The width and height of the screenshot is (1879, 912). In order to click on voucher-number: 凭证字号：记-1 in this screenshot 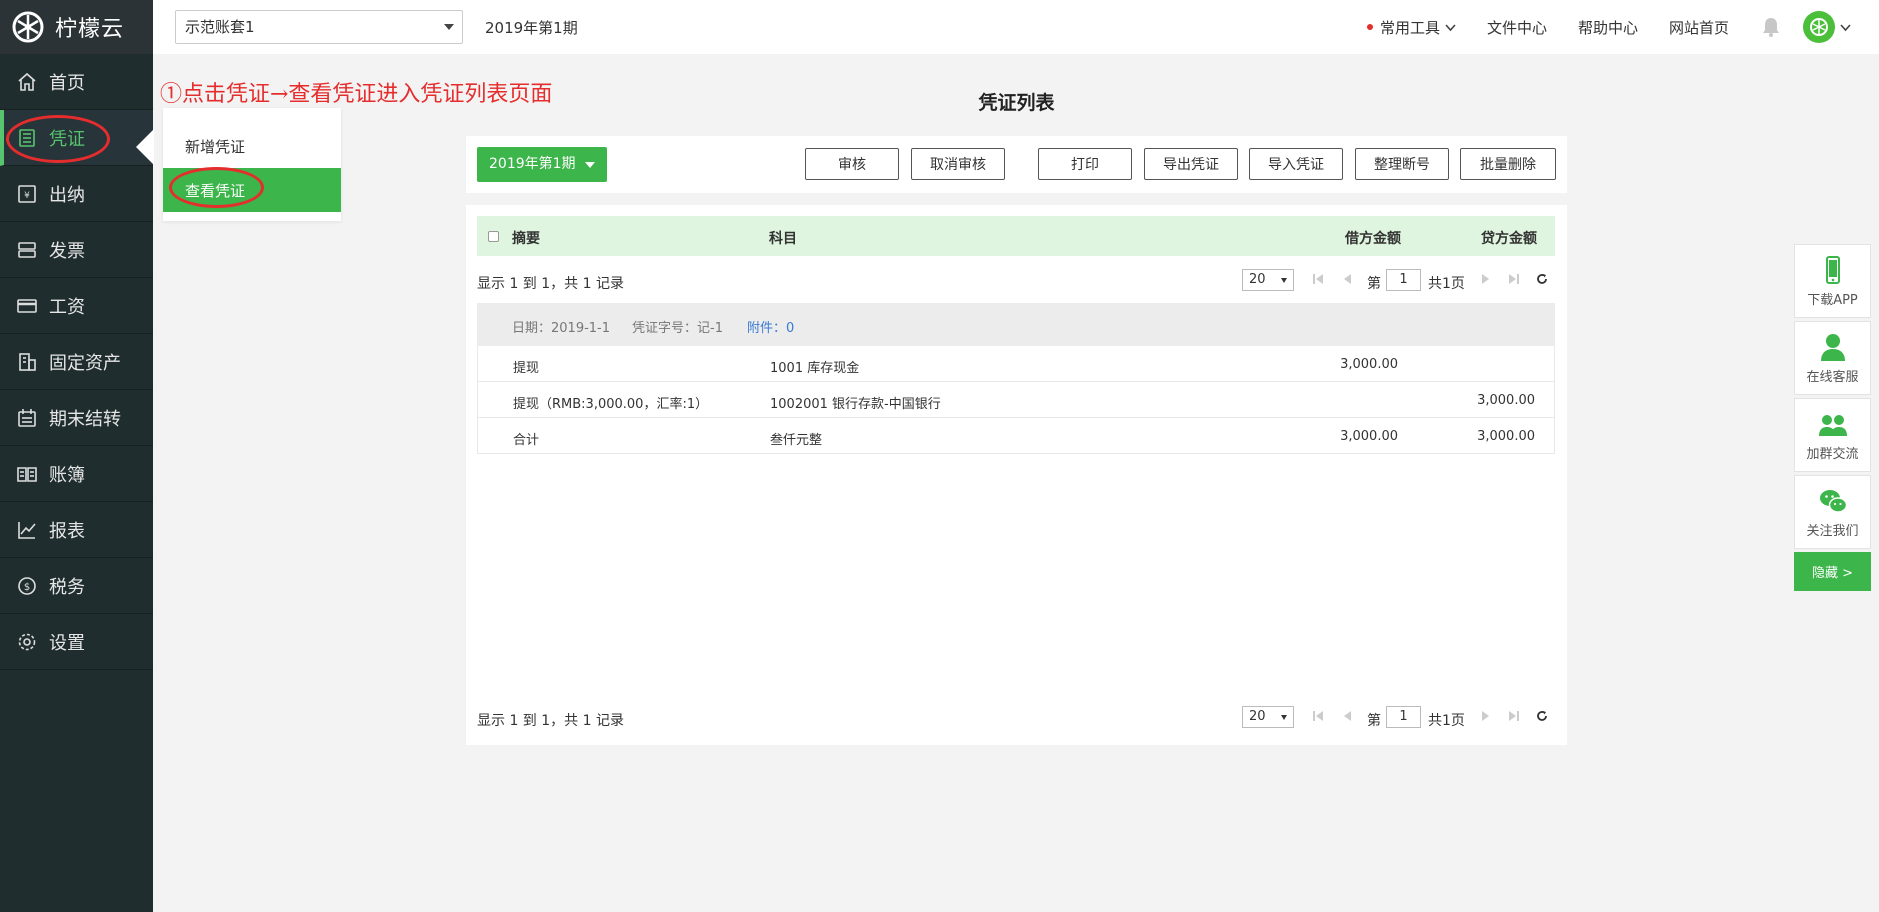, I will do `click(677, 328)`.